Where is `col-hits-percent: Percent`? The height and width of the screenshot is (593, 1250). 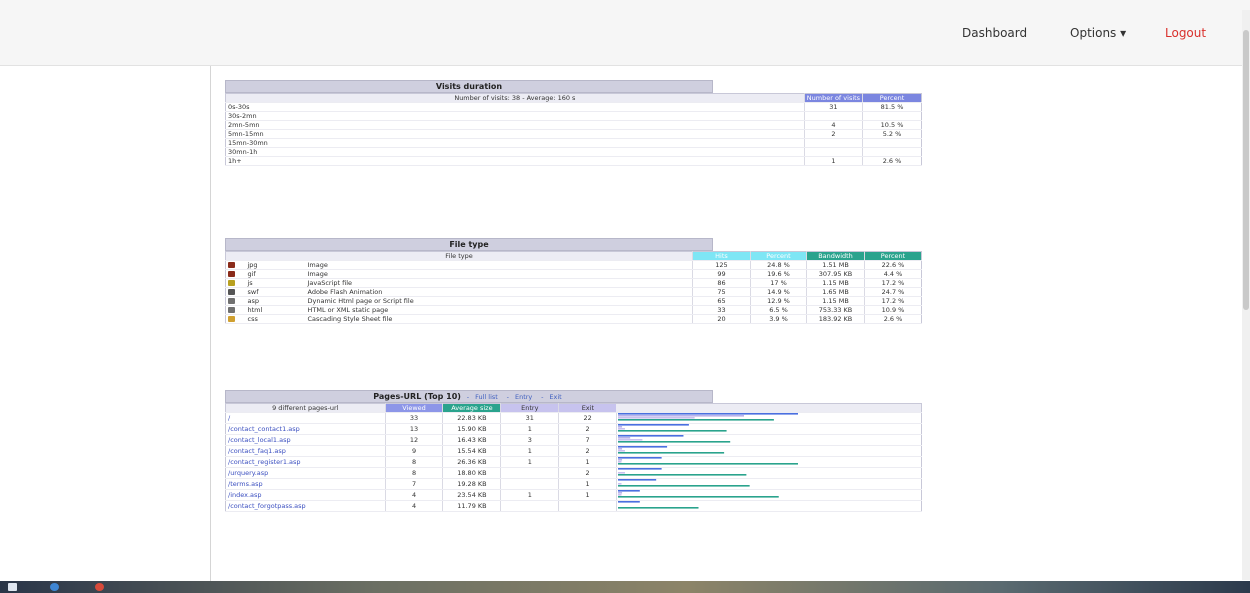 col-hits-percent: Percent is located at coordinates (778, 256).